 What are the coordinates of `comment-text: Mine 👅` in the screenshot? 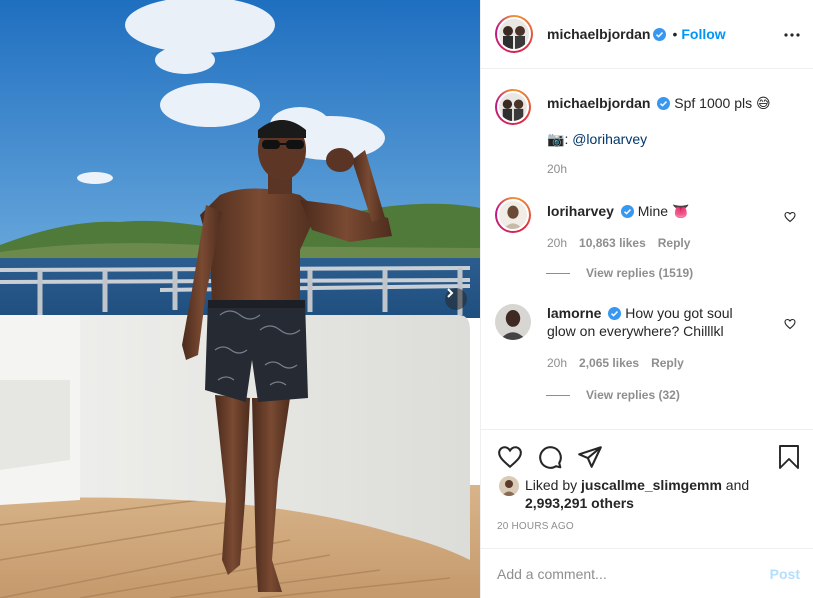 It's located at (663, 211).